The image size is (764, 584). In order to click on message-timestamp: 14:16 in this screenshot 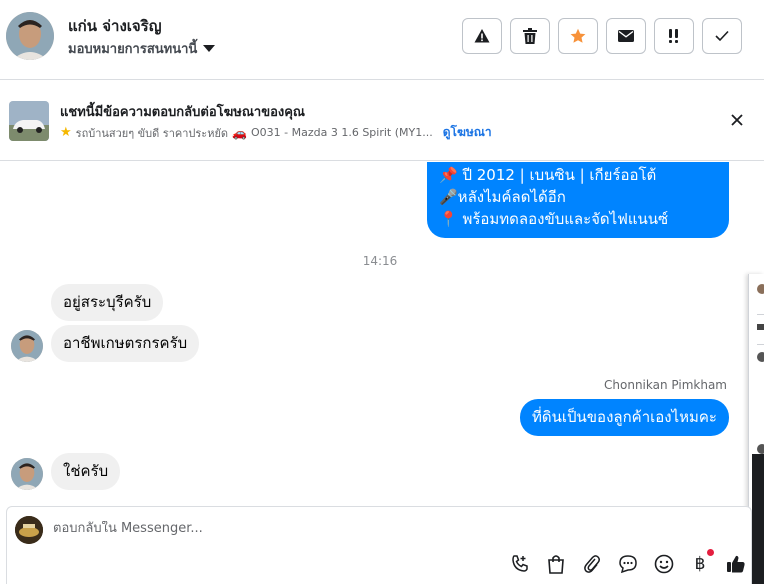, I will do `click(380, 261)`.